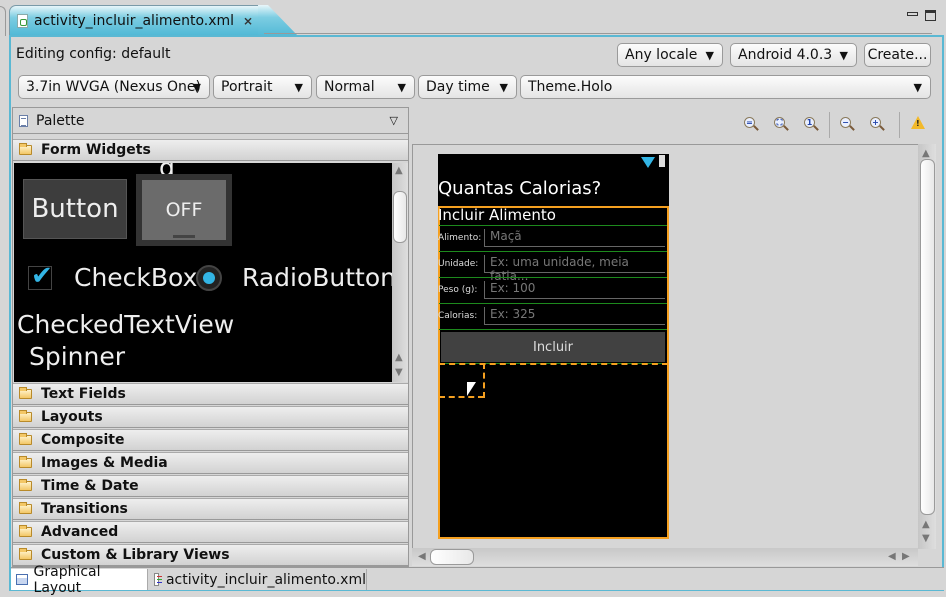 This screenshot has height=597, width=946. I want to click on alimento-input: Maçã, so click(574, 238).